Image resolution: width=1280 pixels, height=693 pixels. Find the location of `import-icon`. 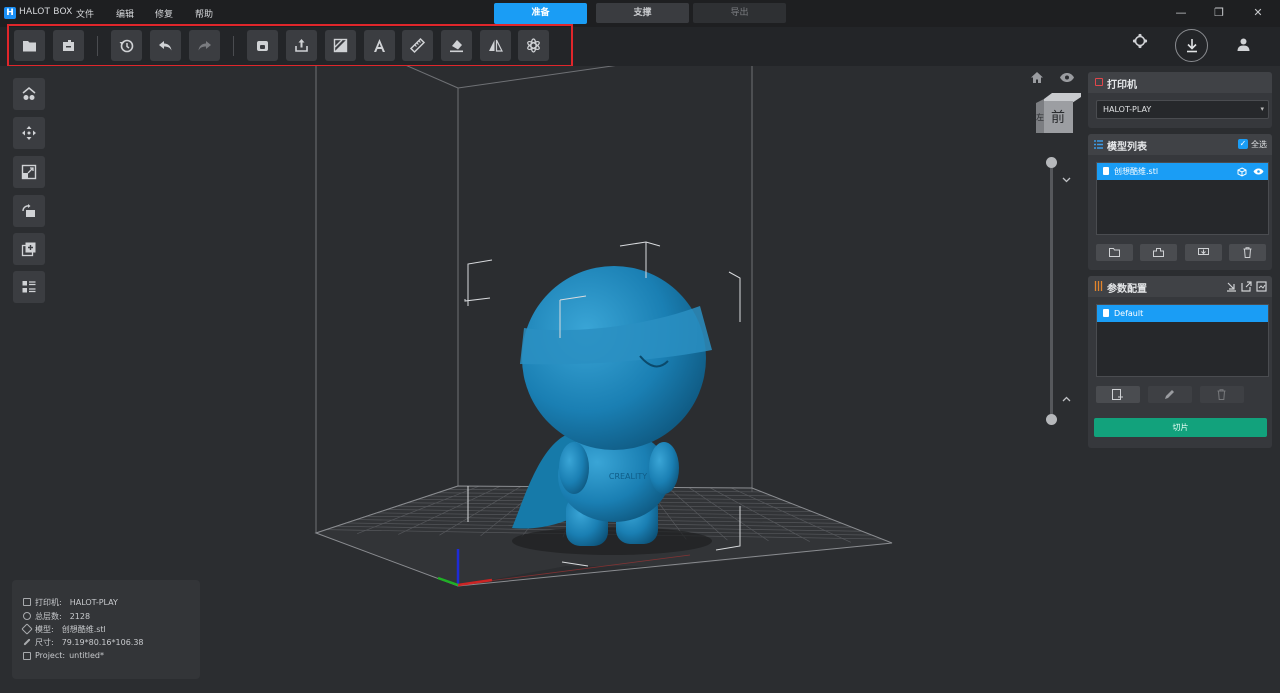

import-icon is located at coordinates (1158, 252).